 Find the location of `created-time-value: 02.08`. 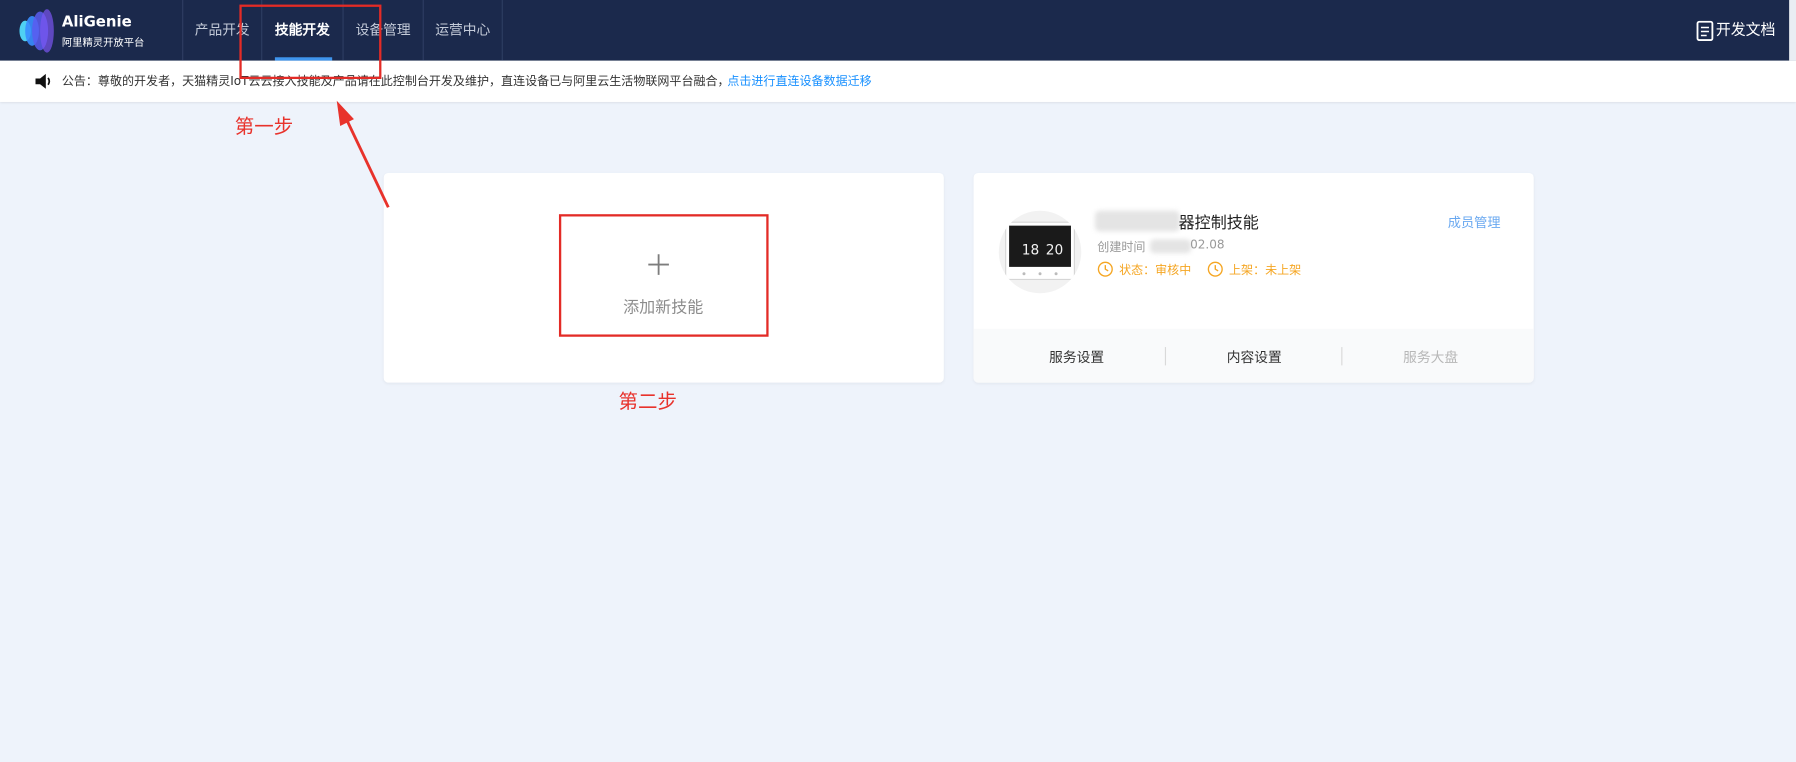

created-time-value: 02.08 is located at coordinates (1207, 245).